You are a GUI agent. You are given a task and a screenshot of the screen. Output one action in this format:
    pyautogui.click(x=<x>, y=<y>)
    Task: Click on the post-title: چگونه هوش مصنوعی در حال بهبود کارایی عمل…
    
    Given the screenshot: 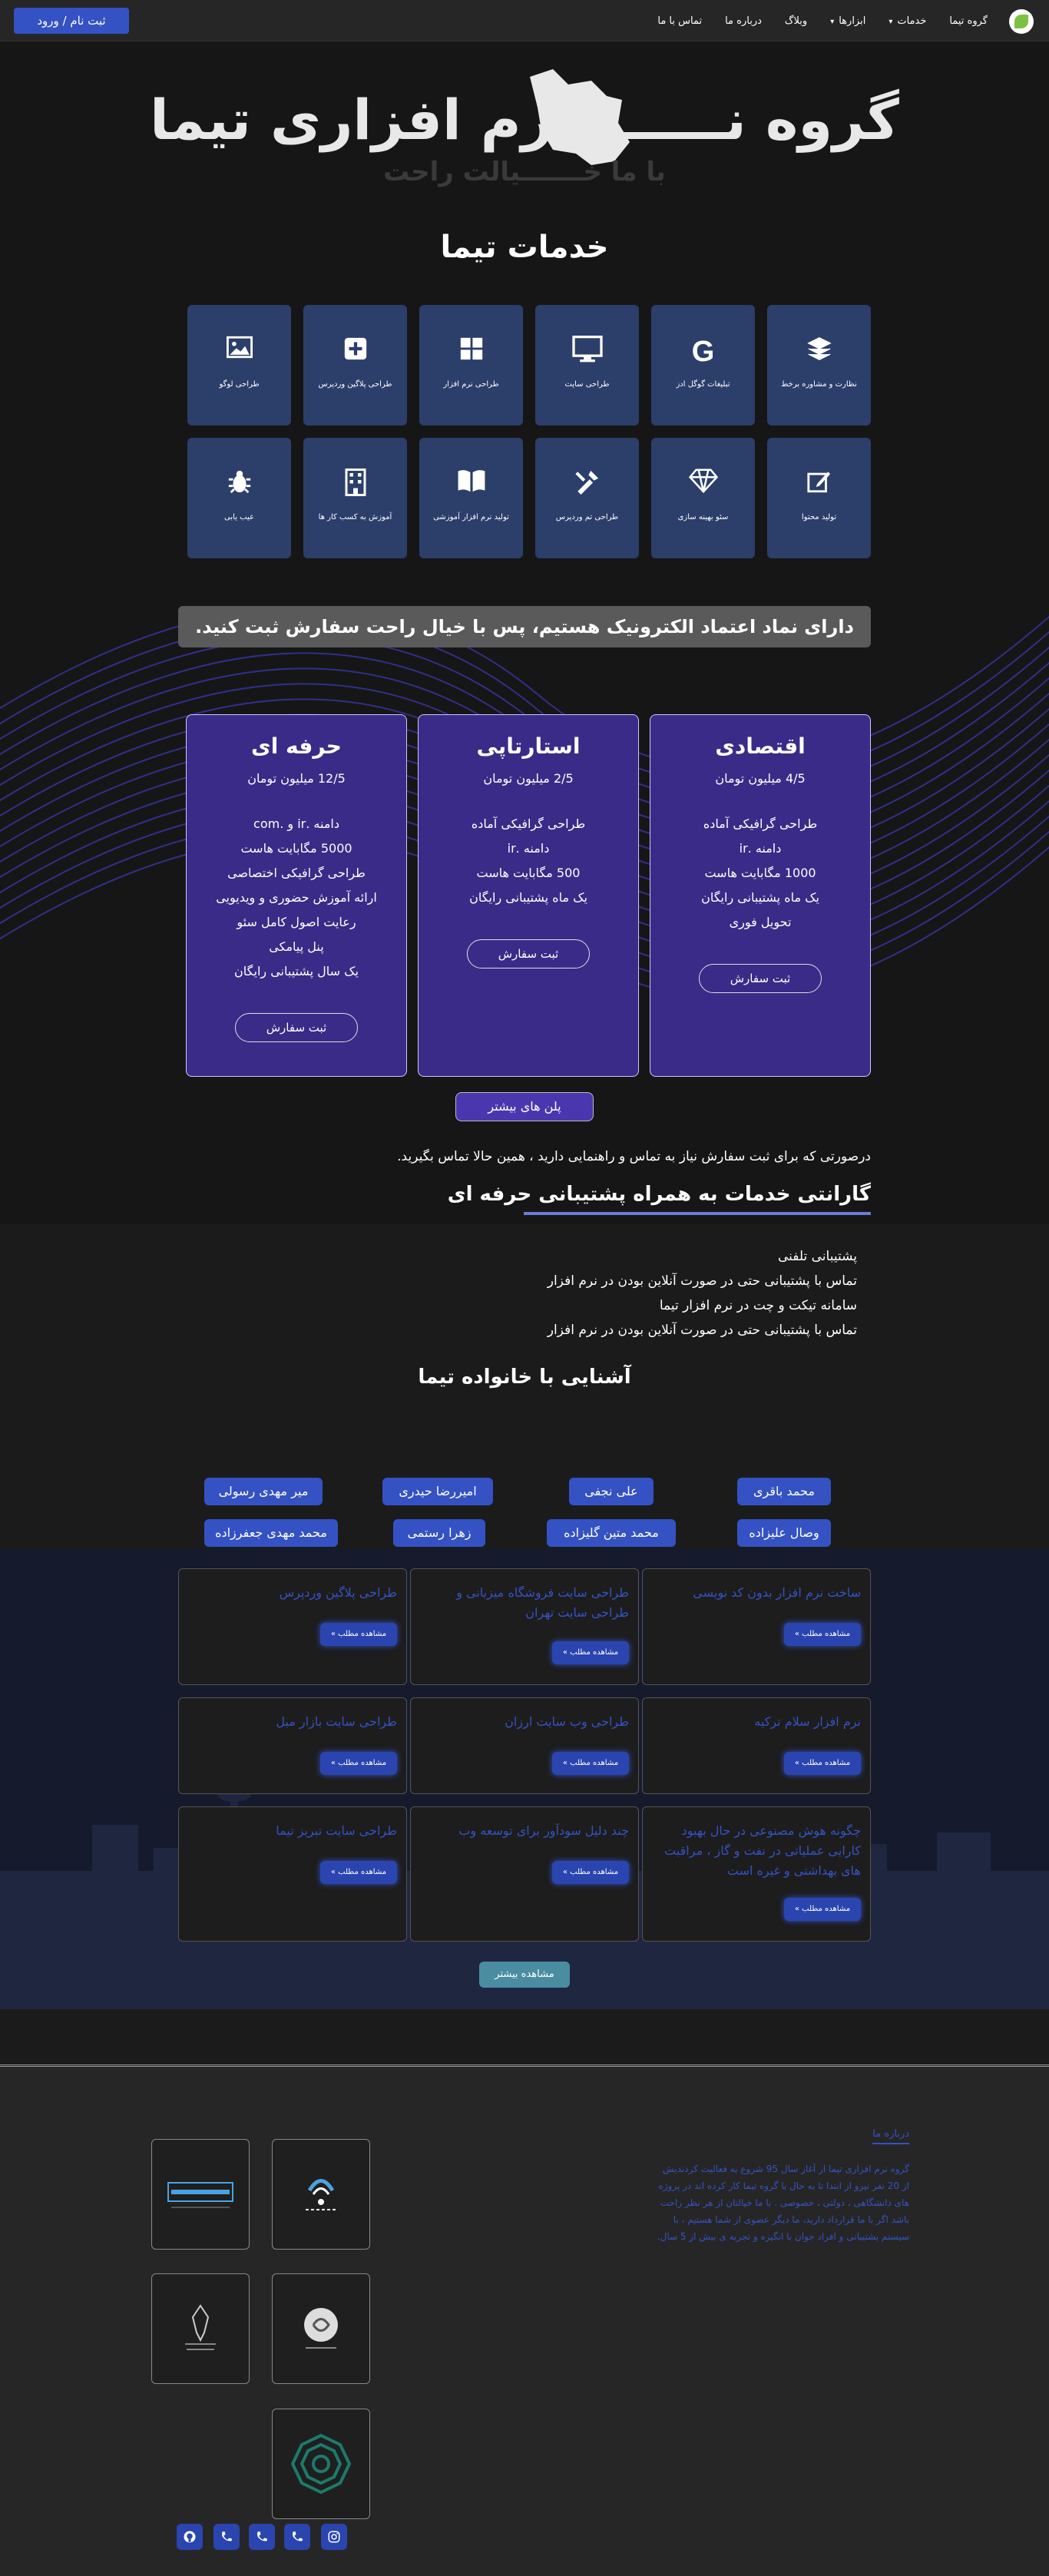 What is the action you would take?
    pyautogui.click(x=757, y=1851)
    